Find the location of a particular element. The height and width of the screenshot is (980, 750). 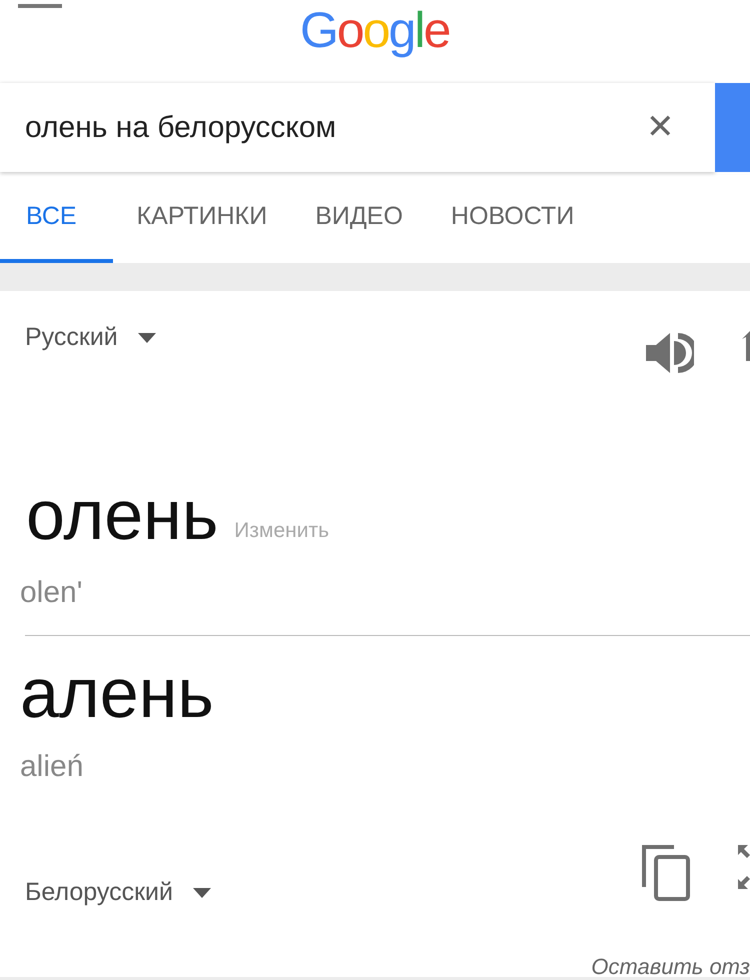

target-language-dropdown: Белорусский is located at coordinates (118, 893).